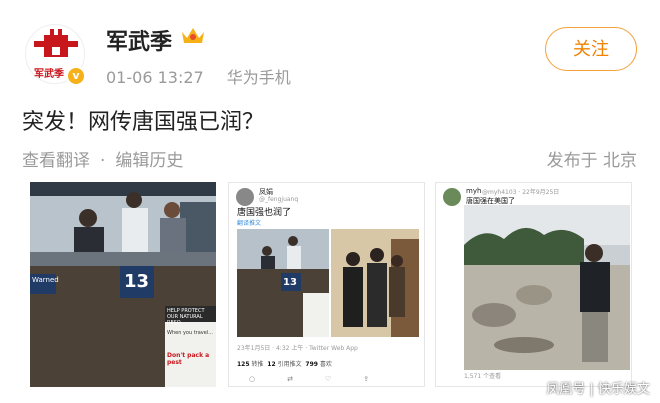  I want to click on retweet-icon: ⇄, so click(306, 379).